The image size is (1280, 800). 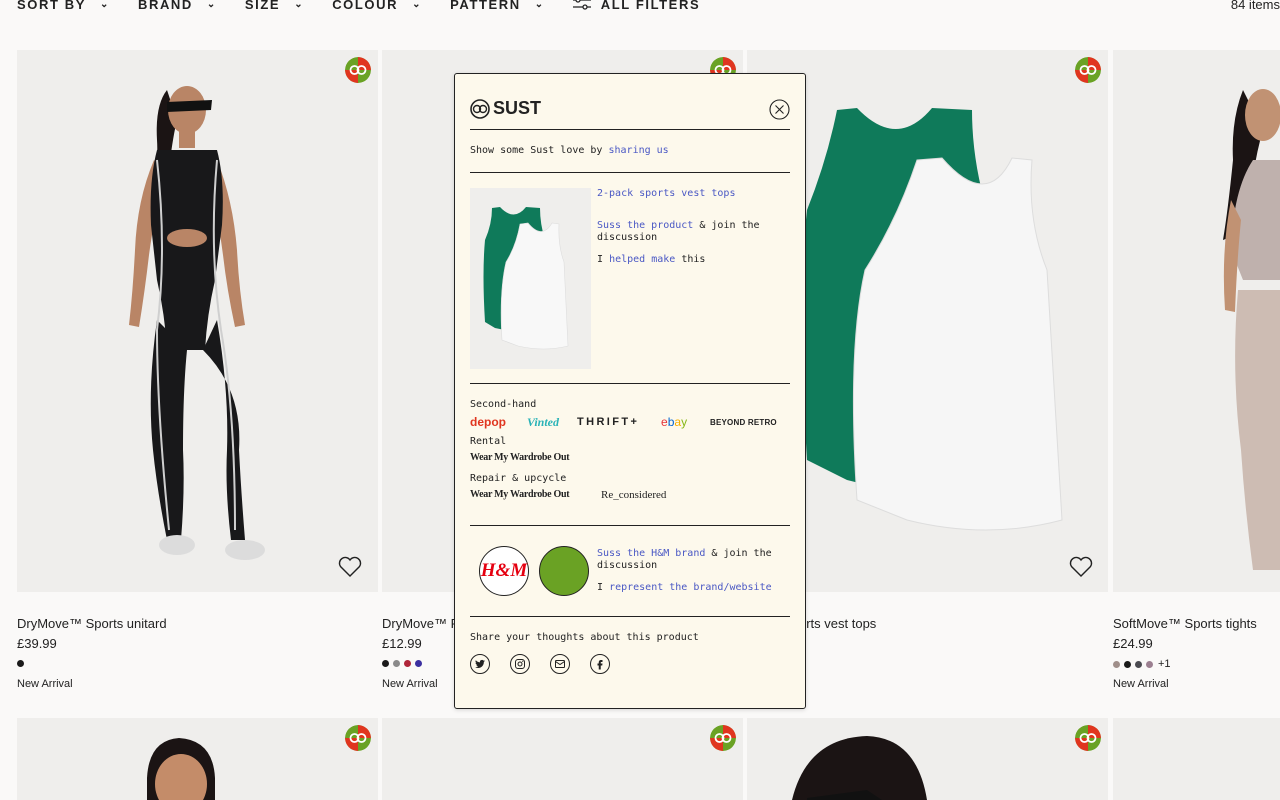 I want to click on hm-logo: H&M, so click(x=504, y=571).